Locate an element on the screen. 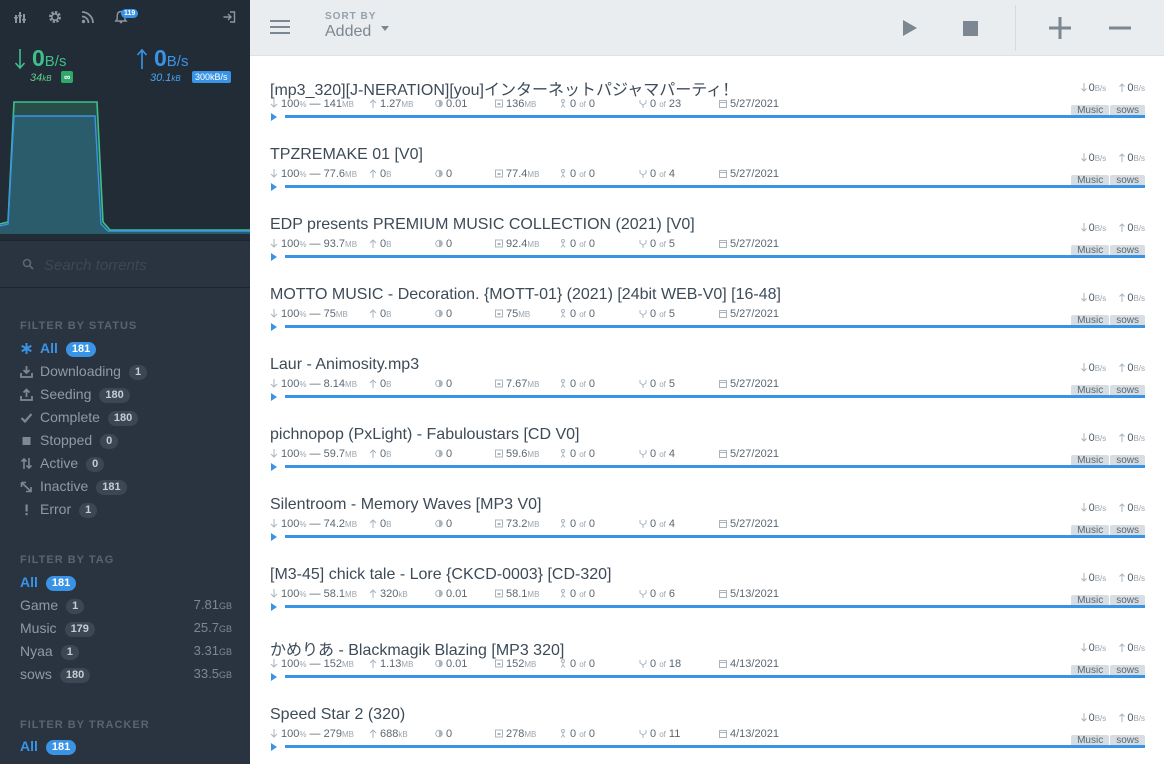 This screenshot has width=1164, height=764. seeds-icon is located at coordinates (643, 104).